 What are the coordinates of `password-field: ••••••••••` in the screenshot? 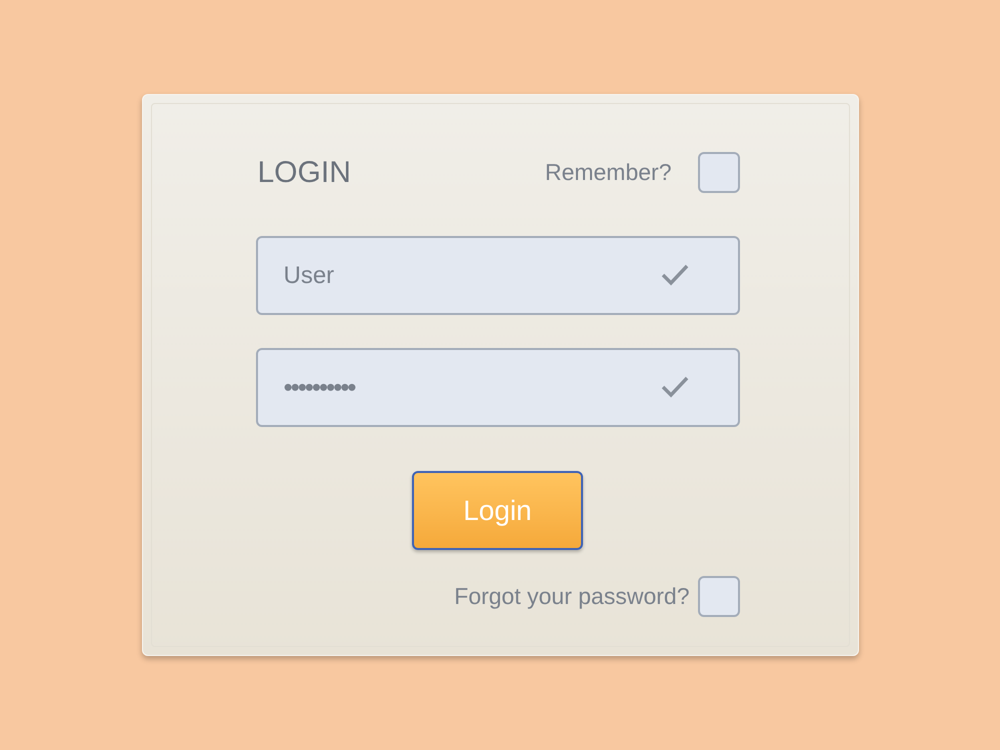 It's located at (498, 387).